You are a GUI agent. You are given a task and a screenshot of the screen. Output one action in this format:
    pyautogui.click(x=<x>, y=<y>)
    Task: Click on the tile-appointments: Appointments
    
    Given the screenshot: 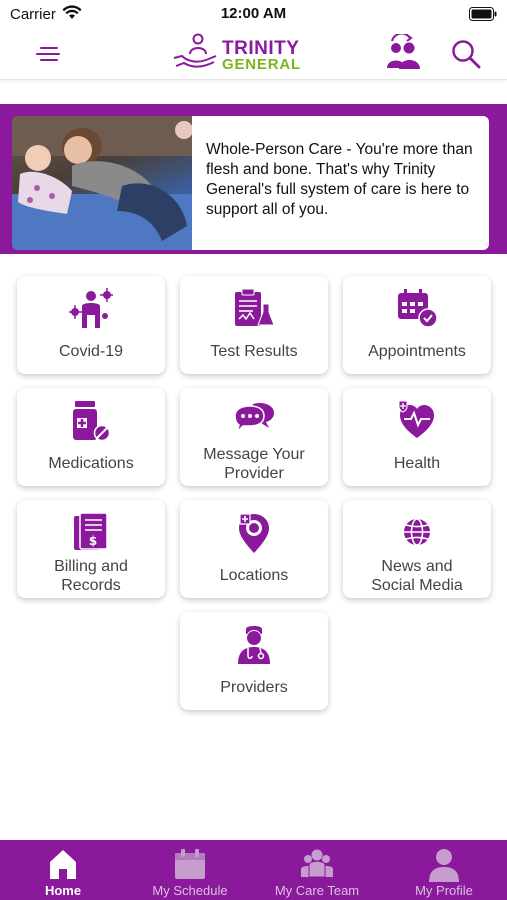 What is the action you would take?
    pyautogui.click(x=417, y=325)
    